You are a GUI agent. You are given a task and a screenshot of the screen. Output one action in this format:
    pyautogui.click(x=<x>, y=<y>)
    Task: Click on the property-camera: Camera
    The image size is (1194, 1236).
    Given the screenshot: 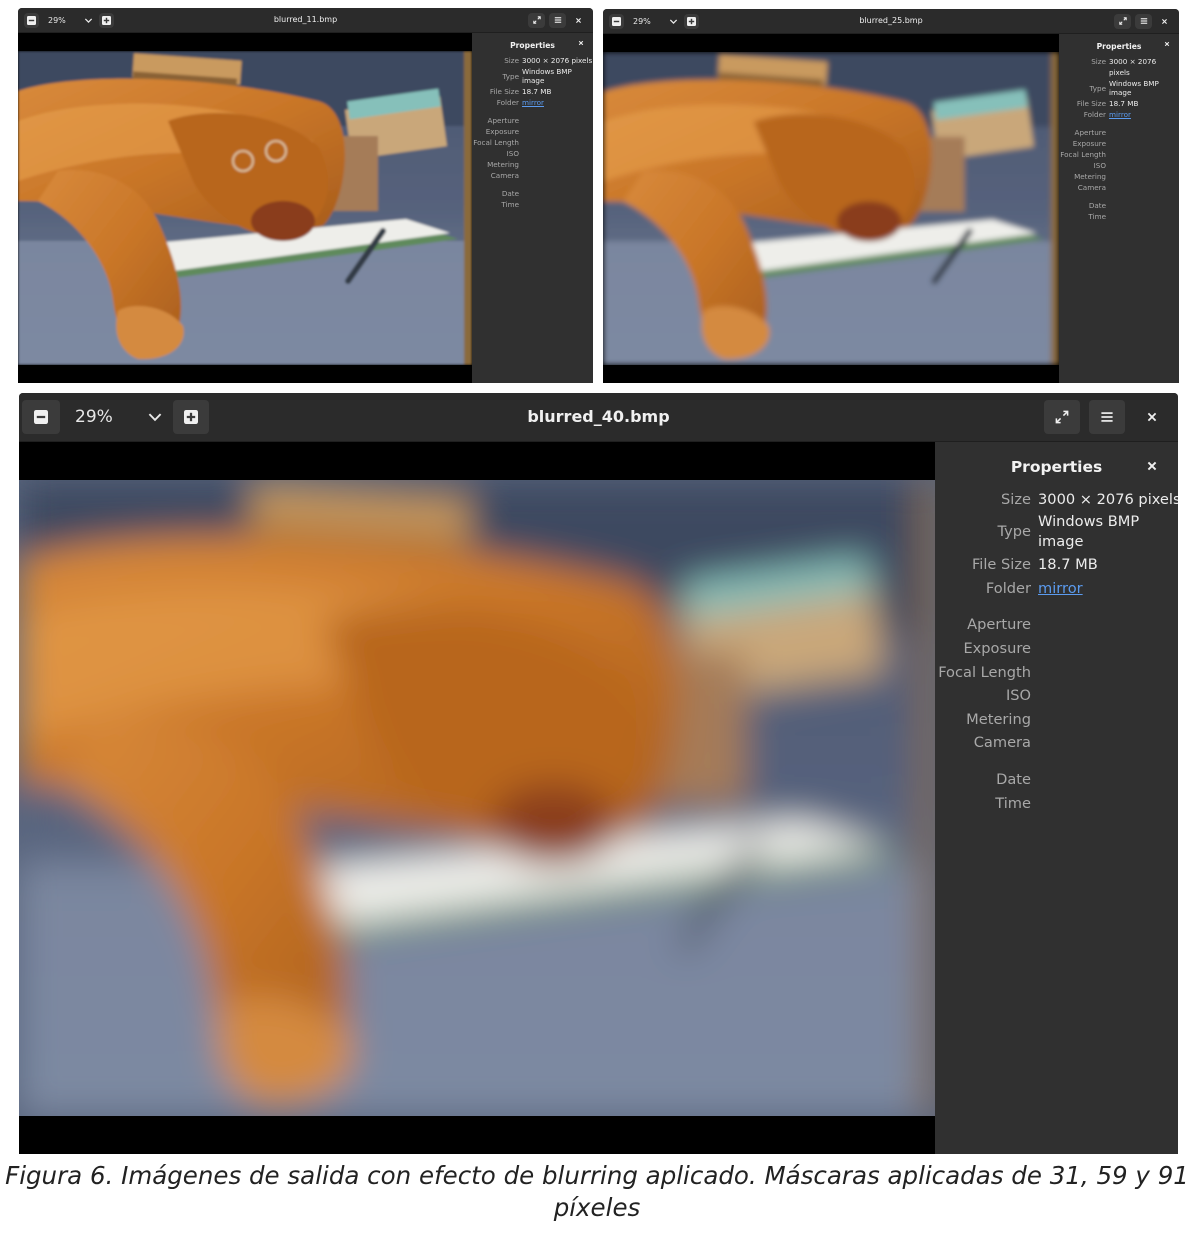 What is the action you would take?
    pyautogui.click(x=532, y=175)
    